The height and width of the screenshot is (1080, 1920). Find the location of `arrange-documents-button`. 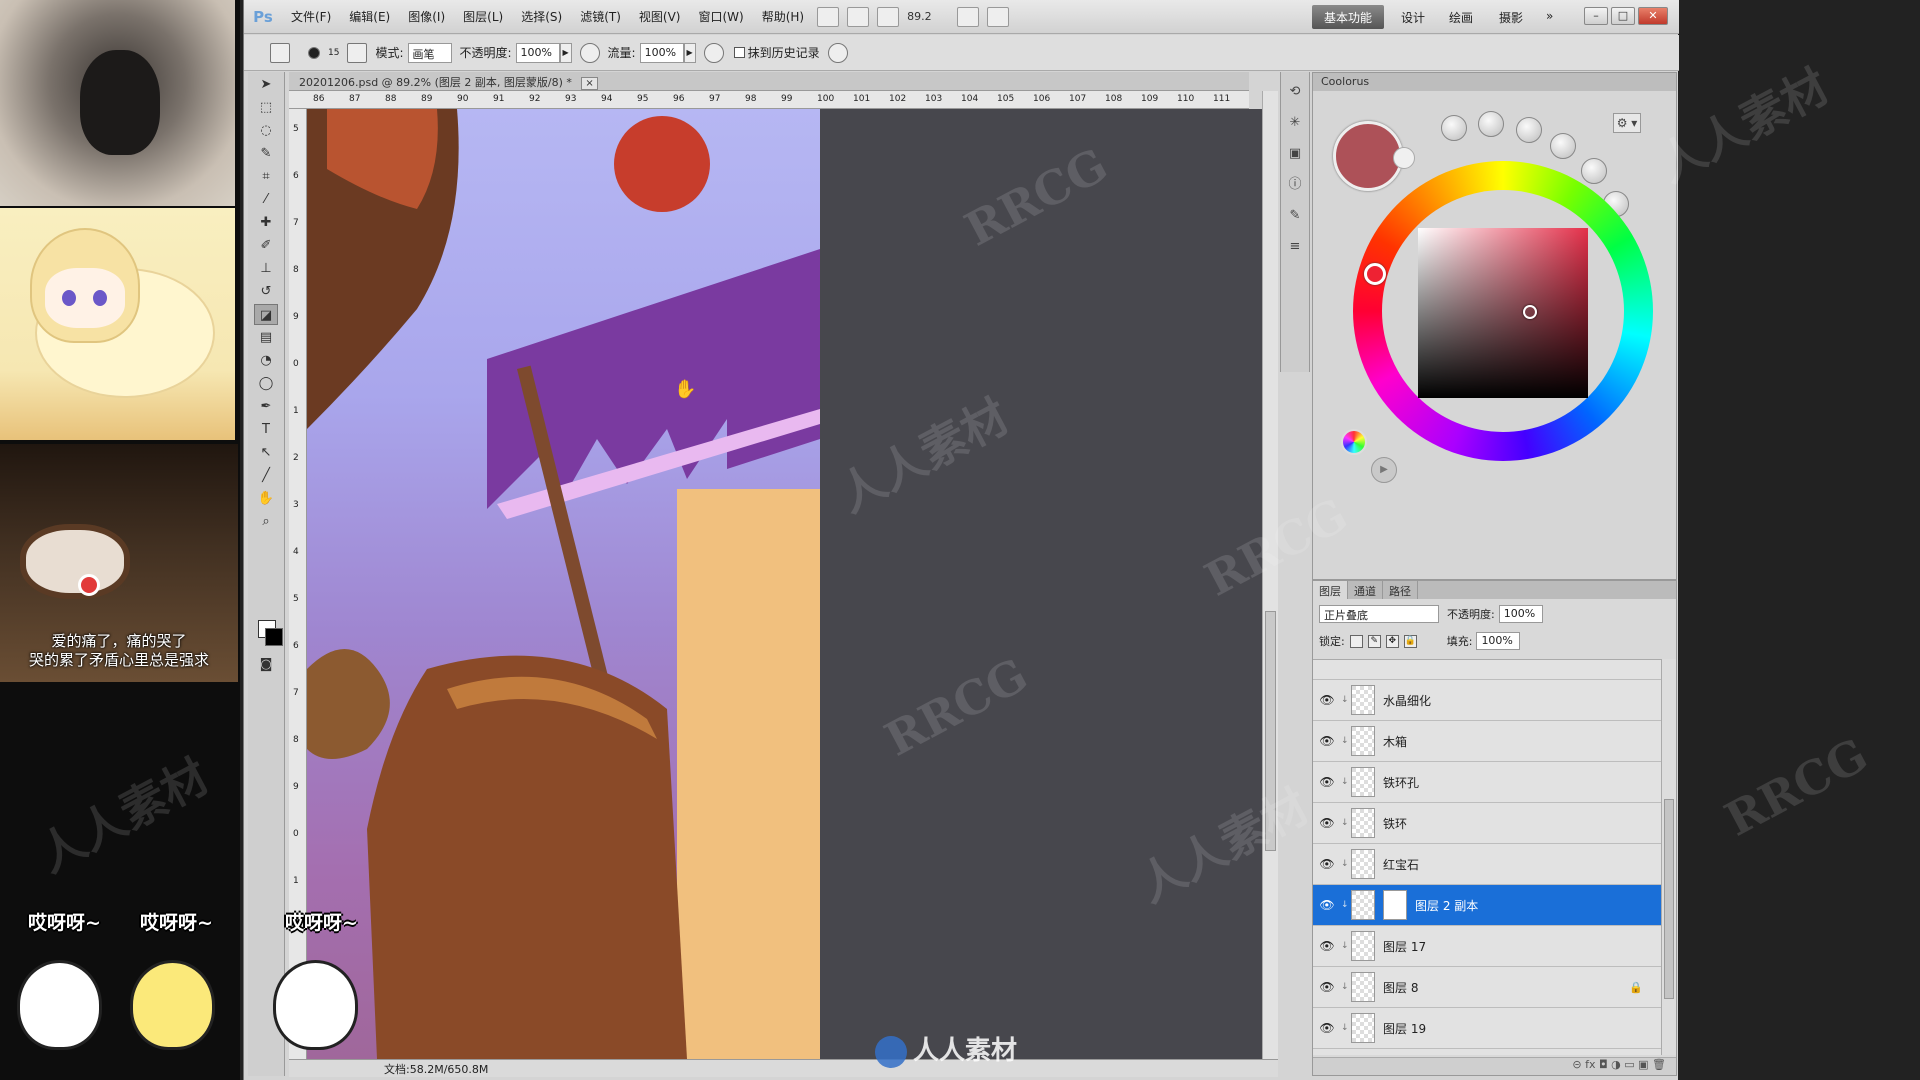

arrange-documents-button is located at coordinates (968, 16).